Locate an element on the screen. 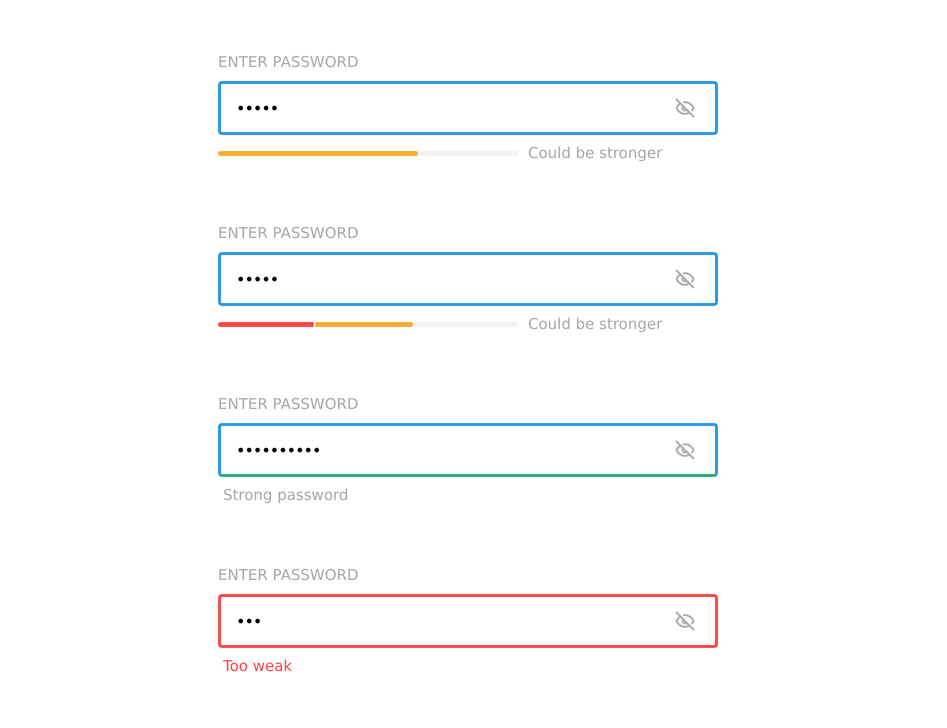 This screenshot has width=947, height=728. strength-message: Too weak is located at coordinates (257, 666).